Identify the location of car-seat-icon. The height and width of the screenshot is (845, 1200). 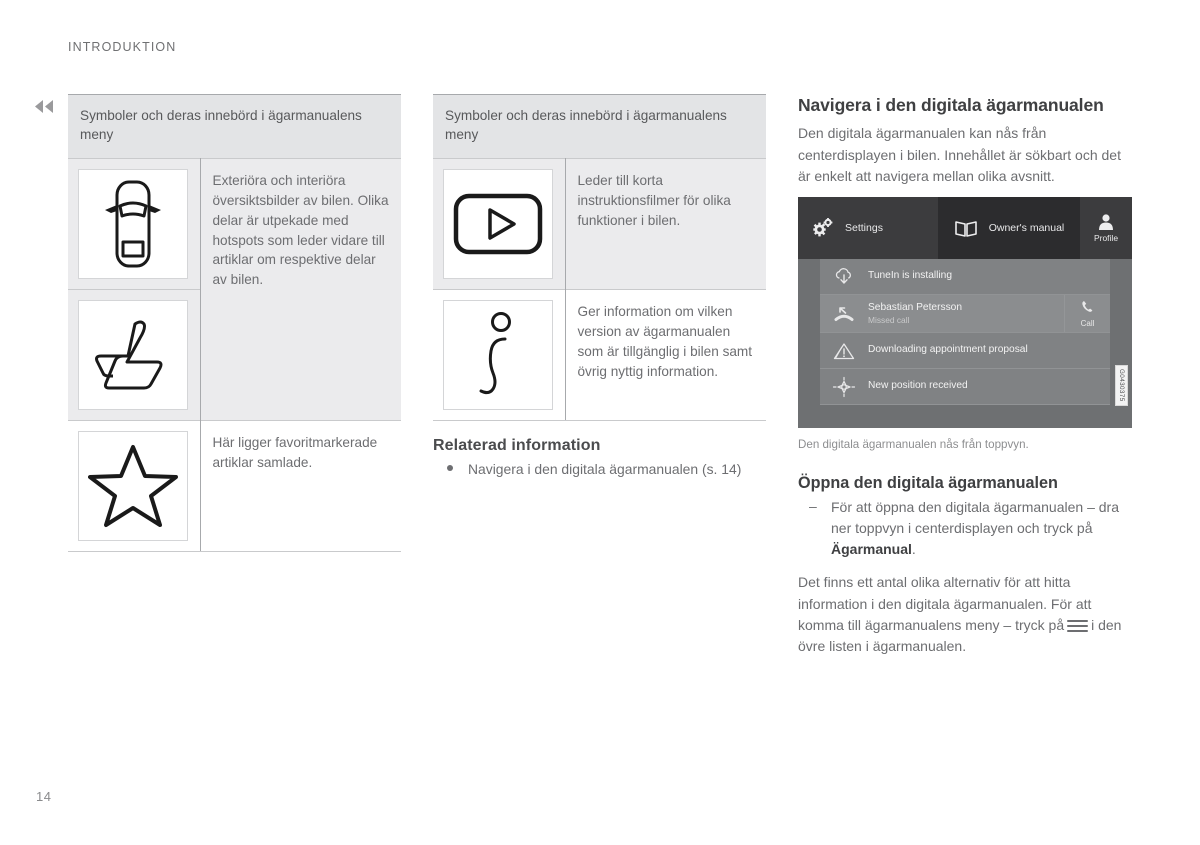
(133, 354).